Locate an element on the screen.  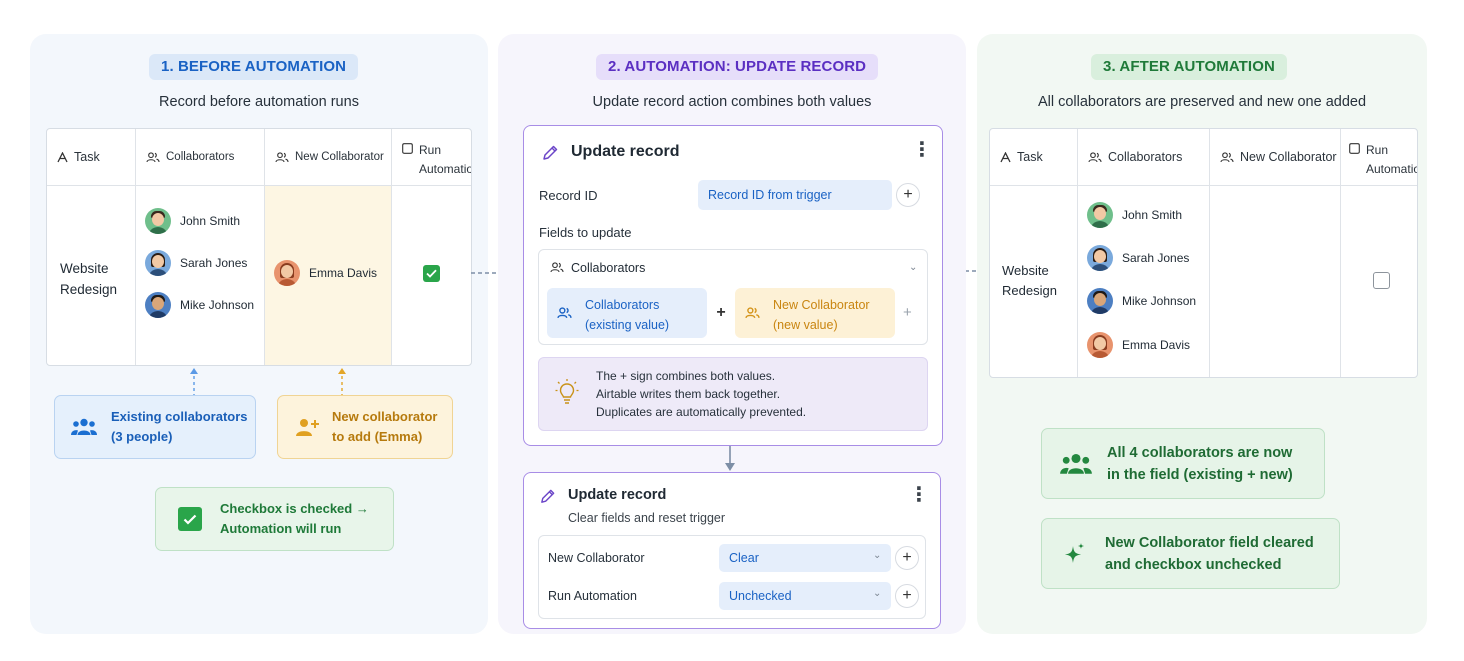
unchecked-select: Unchecked is located at coordinates (805, 596).